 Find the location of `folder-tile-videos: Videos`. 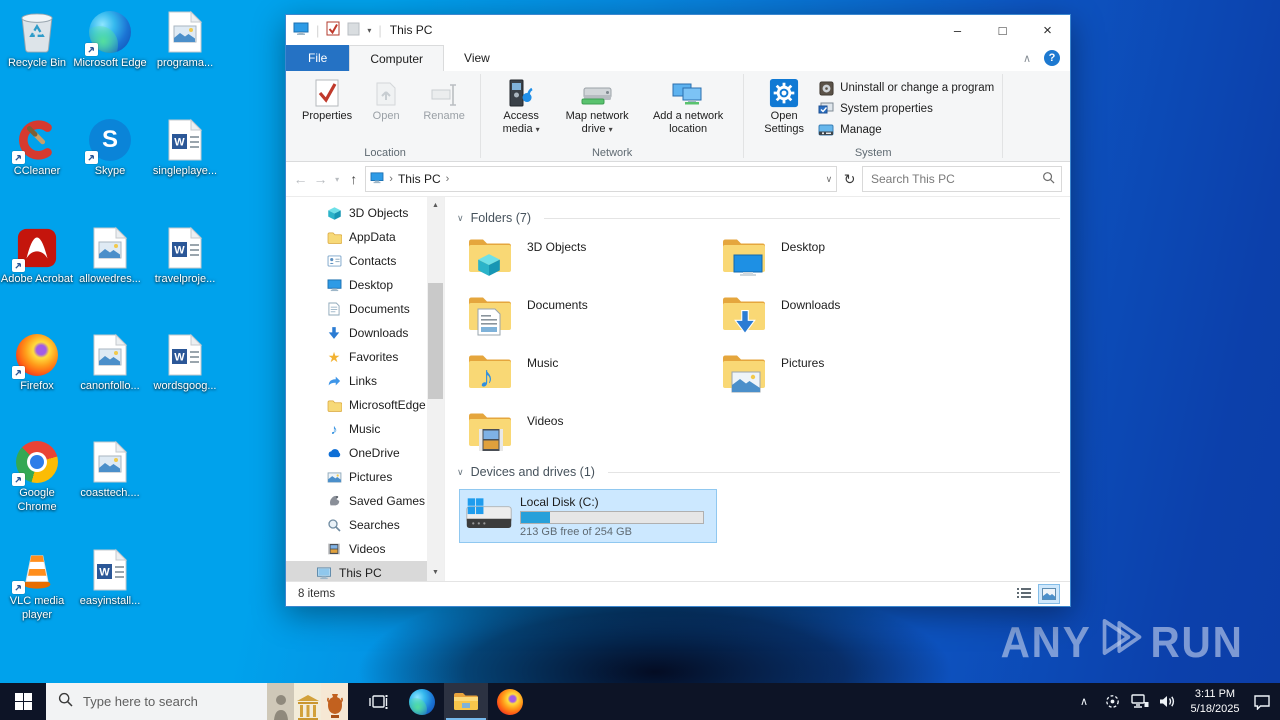

folder-tile-videos: Videos is located at coordinates (594, 430).